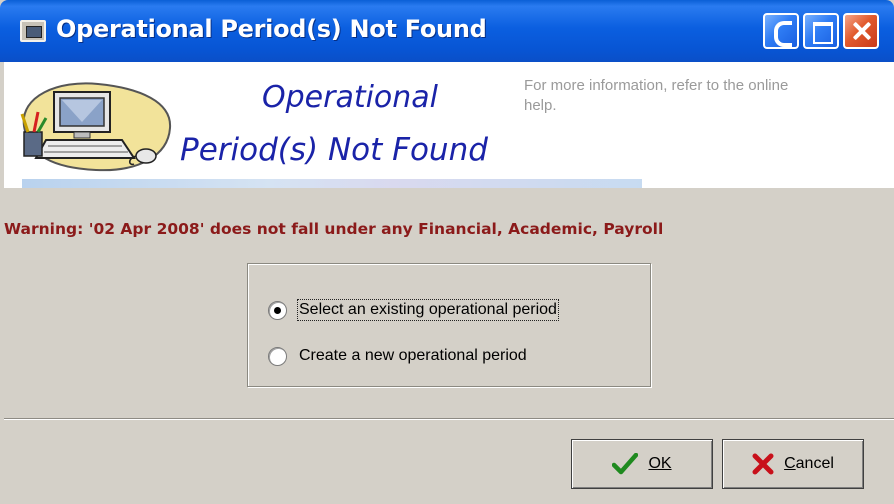 This screenshot has height=504, width=894. Describe the element at coordinates (96, 127) in the screenshot. I see `computer-logo-icon` at that location.